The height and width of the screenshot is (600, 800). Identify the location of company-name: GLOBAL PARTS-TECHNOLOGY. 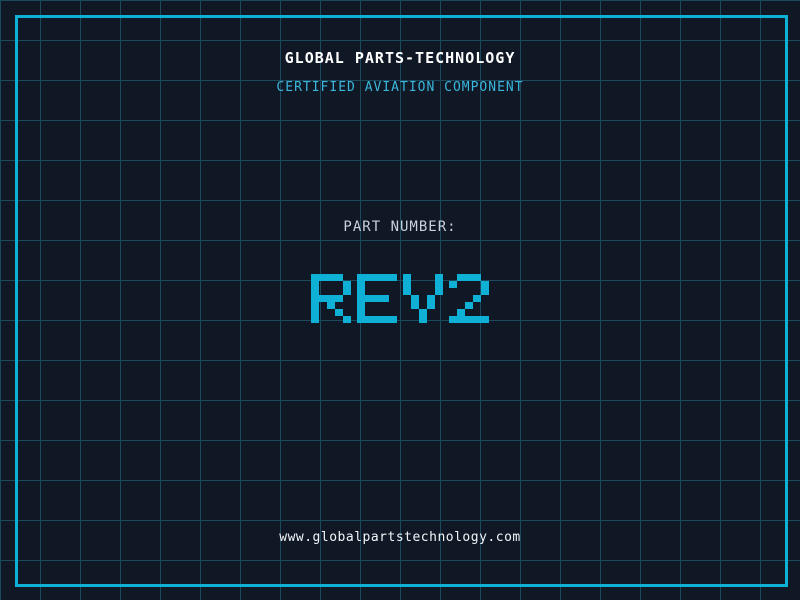
(400, 58).